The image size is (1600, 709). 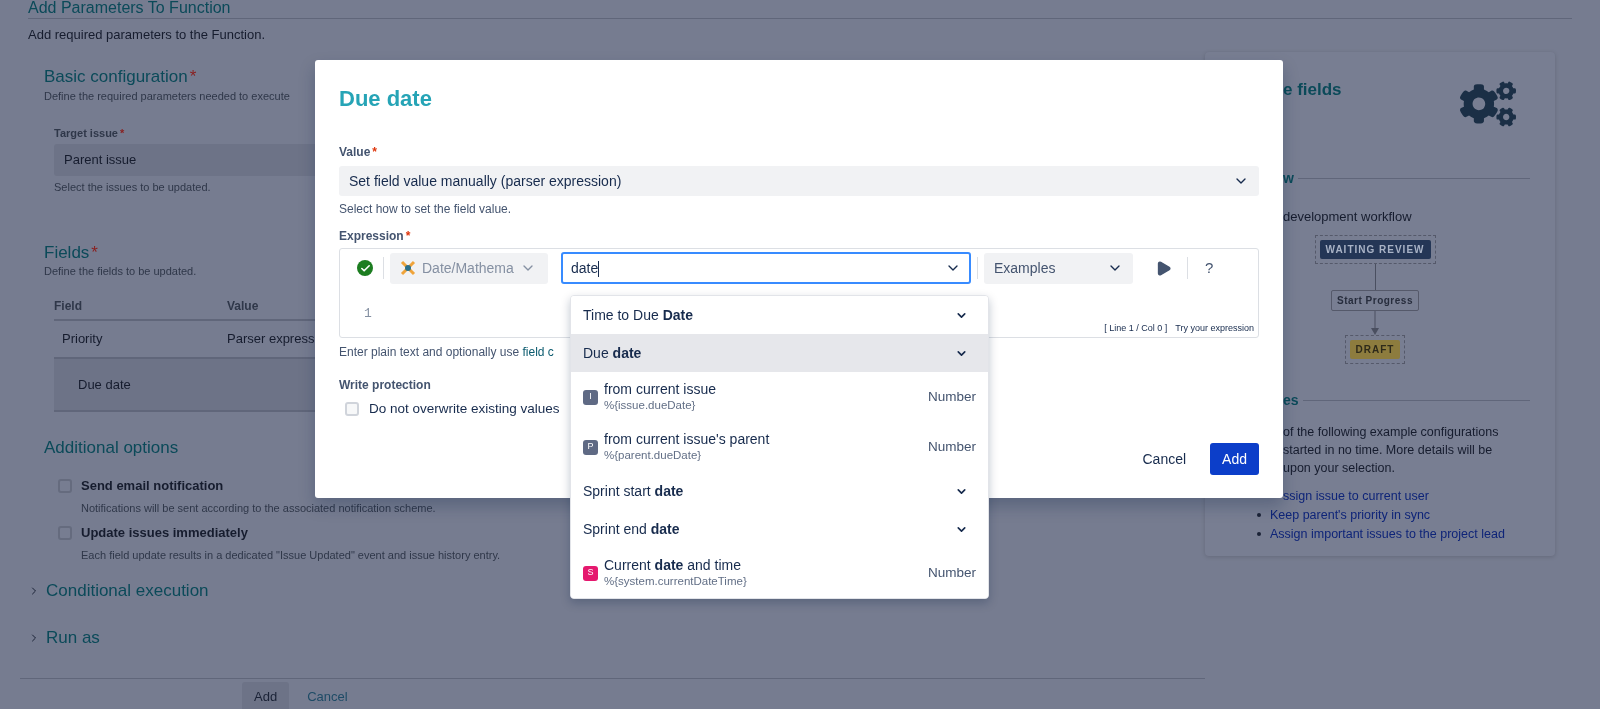 What do you see at coordinates (464, 408) in the screenshot?
I see `checkbox-label: Do not overwrite existing values` at bounding box center [464, 408].